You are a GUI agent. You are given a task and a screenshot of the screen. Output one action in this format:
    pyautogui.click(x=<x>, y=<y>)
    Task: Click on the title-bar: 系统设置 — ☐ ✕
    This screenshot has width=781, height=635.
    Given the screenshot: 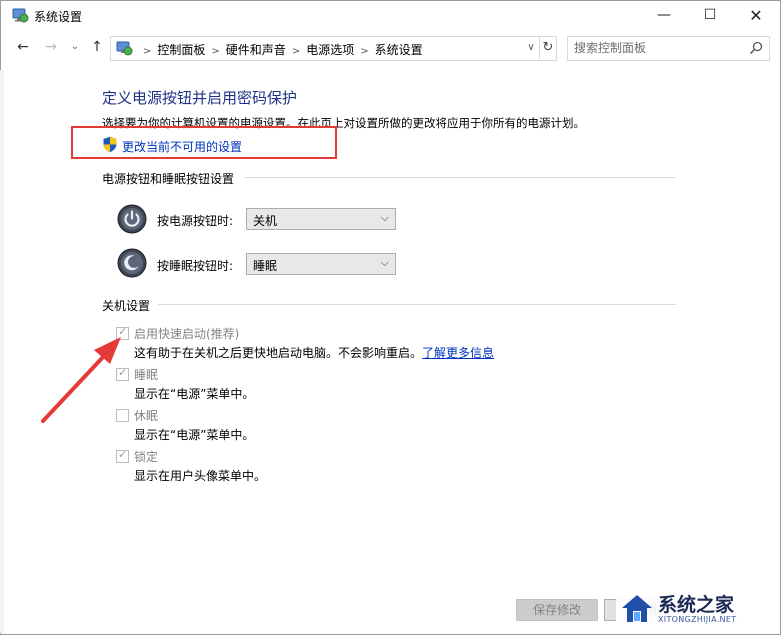 What is the action you would take?
    pyautogui.click(x=389, y=15)
    